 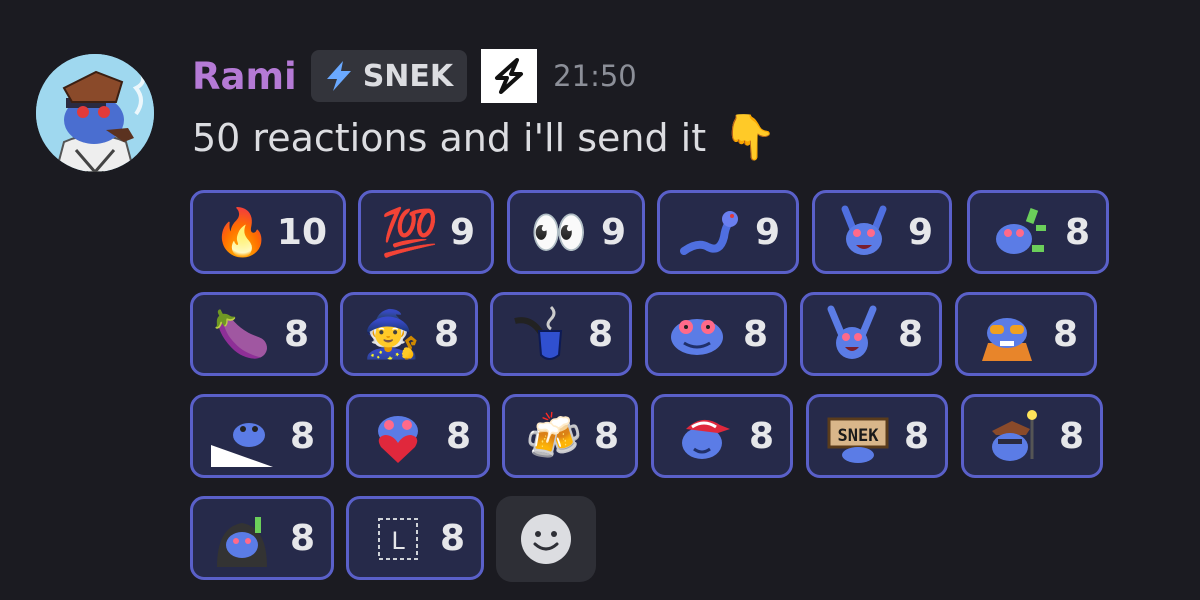 I want to click on reaction-snek-sign: SNEK 8, so click(x=877, y=436).